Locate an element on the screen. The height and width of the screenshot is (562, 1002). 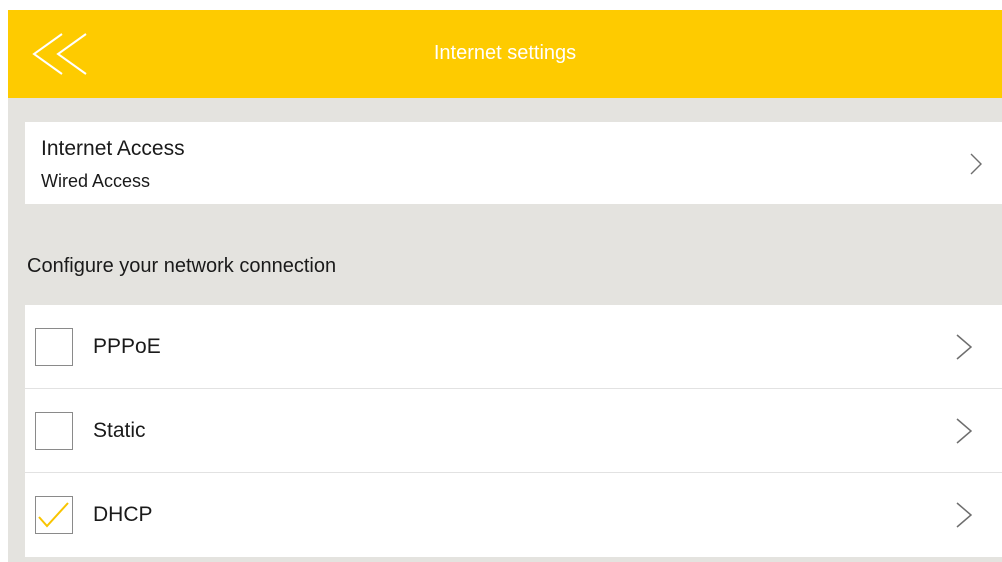
option-row-dhcp: DHCP is located at coordinates (513, 515).